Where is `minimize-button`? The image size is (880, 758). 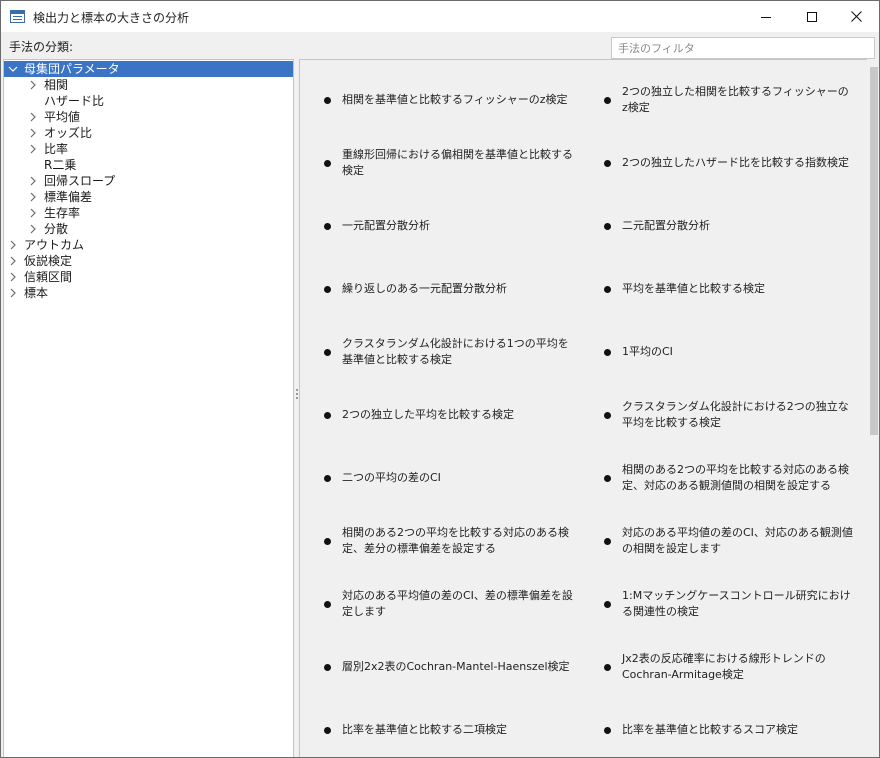 minimize-button is located at coordinates (766, 16).